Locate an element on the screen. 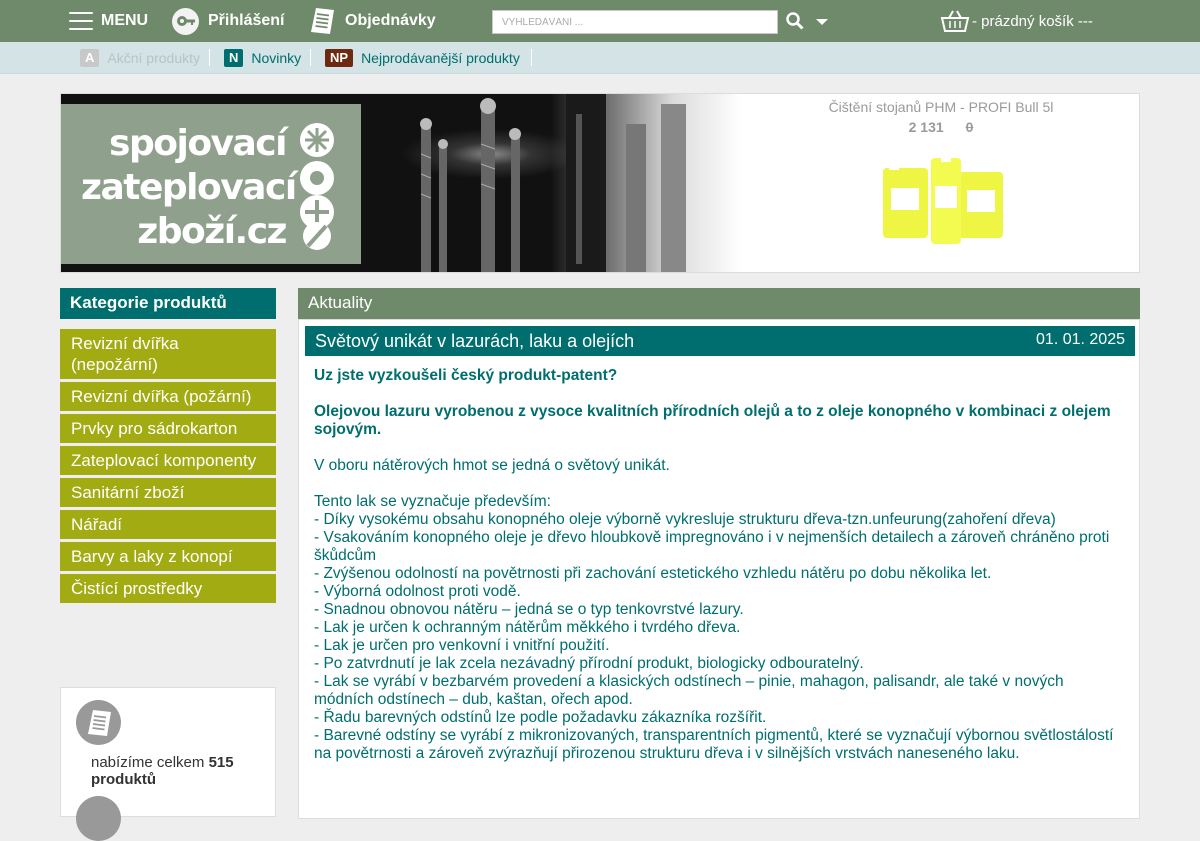 The height and width of the screenshot is (841, 1200). cart-label: - prázdný košík --- is located at coordinates (1032, 21).